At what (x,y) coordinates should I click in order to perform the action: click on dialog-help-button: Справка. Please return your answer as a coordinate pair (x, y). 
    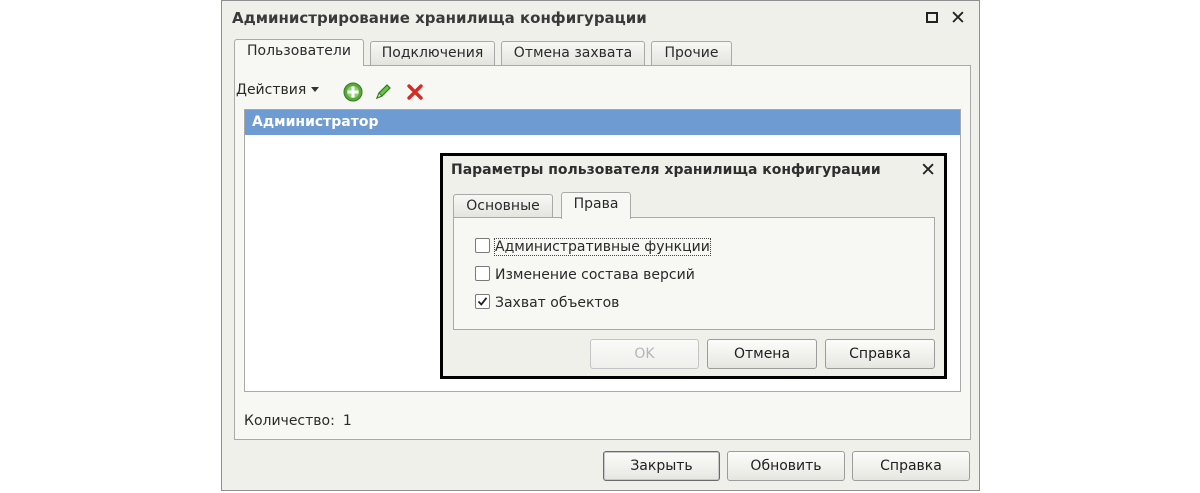
    Looking at the image, I should click on (880, 354).